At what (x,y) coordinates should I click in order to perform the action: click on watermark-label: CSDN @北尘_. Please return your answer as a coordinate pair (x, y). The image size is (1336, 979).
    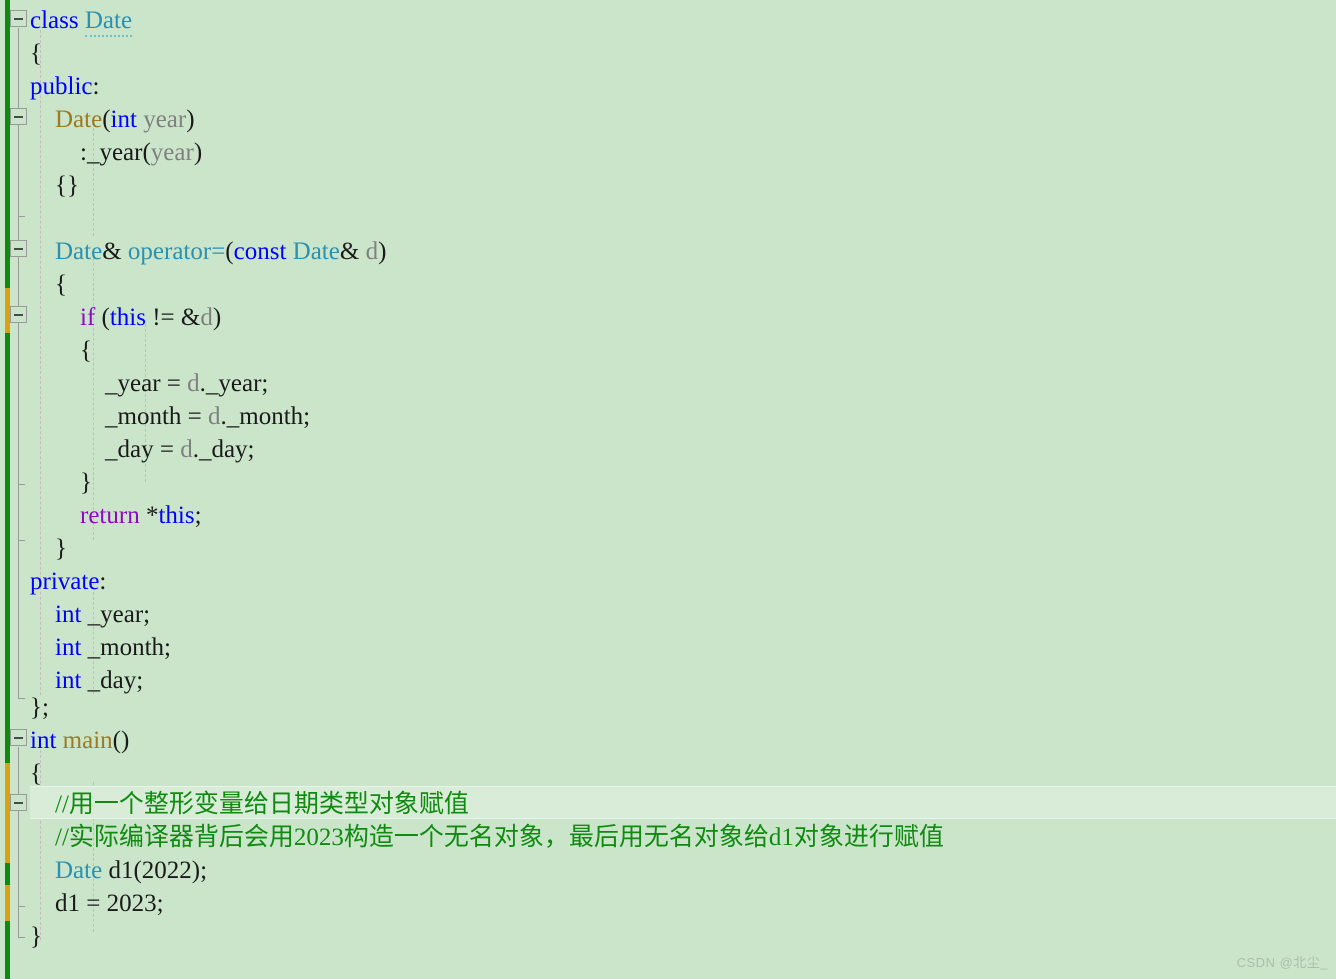
    Looking at the image, I should click on (1282, 962).